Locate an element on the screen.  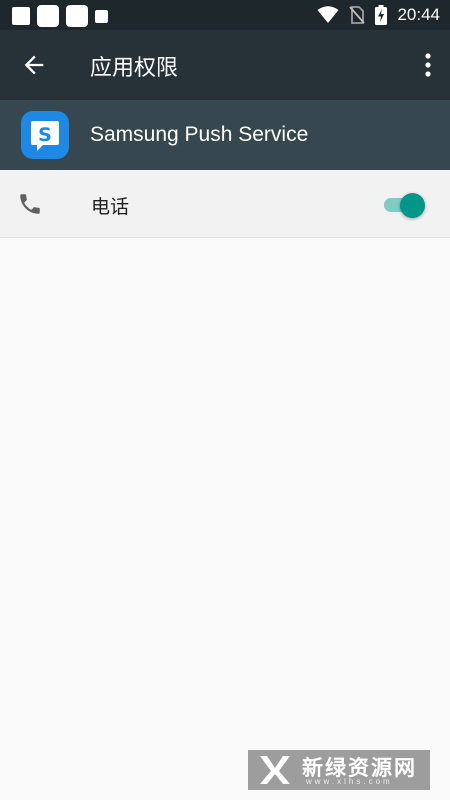
permission-row-phone: 电话 is located at coordinates (225, 204).